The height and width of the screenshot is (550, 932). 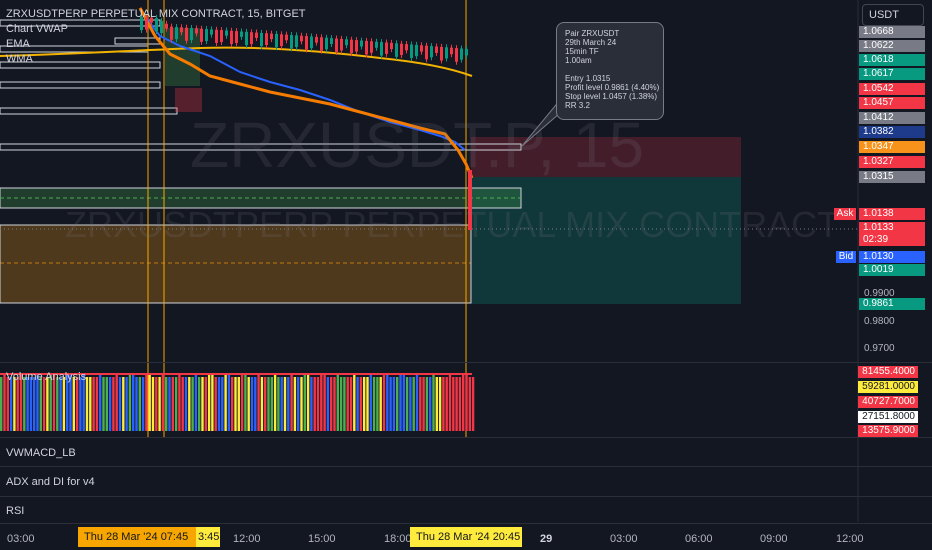 What do you see at coordinates (888, 387) in the screenshot?
I see `volume-level-tag: 59281.0000` at bounding box center [888, 387].